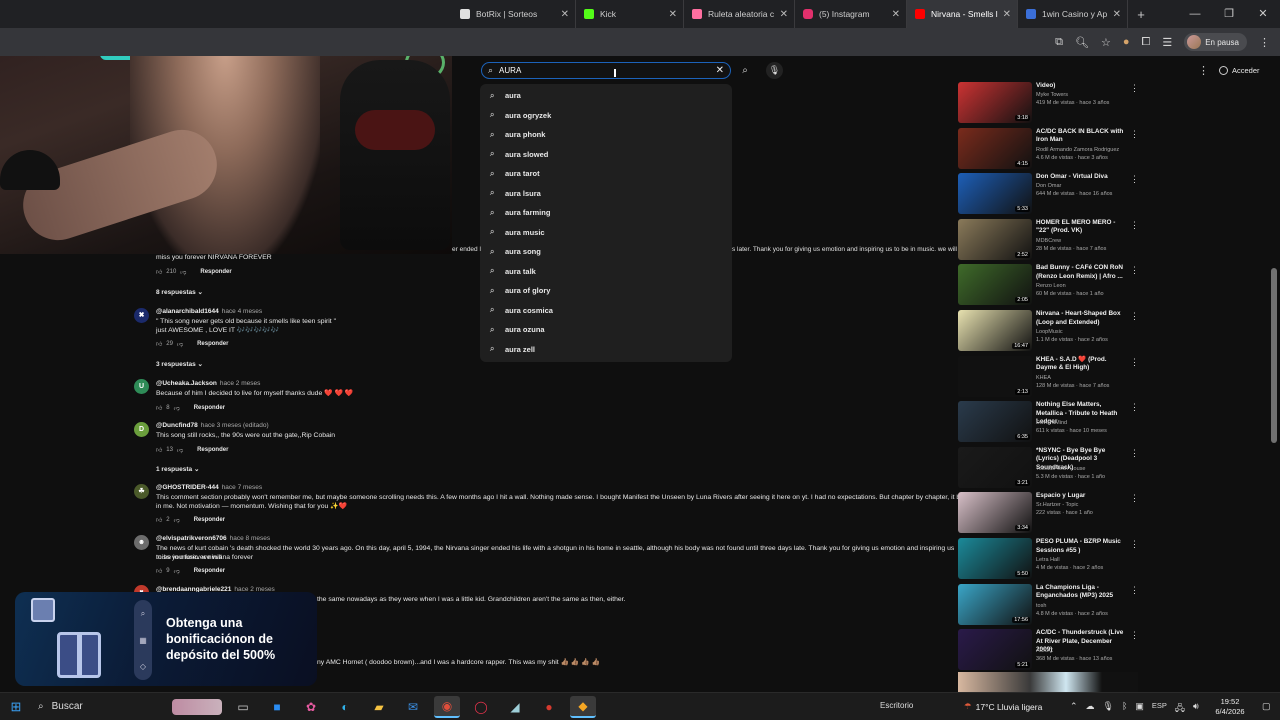 The image size is (1280, 720). I want to click on replies-toggle: 3 respuestas ⌄, so click(179, 364).